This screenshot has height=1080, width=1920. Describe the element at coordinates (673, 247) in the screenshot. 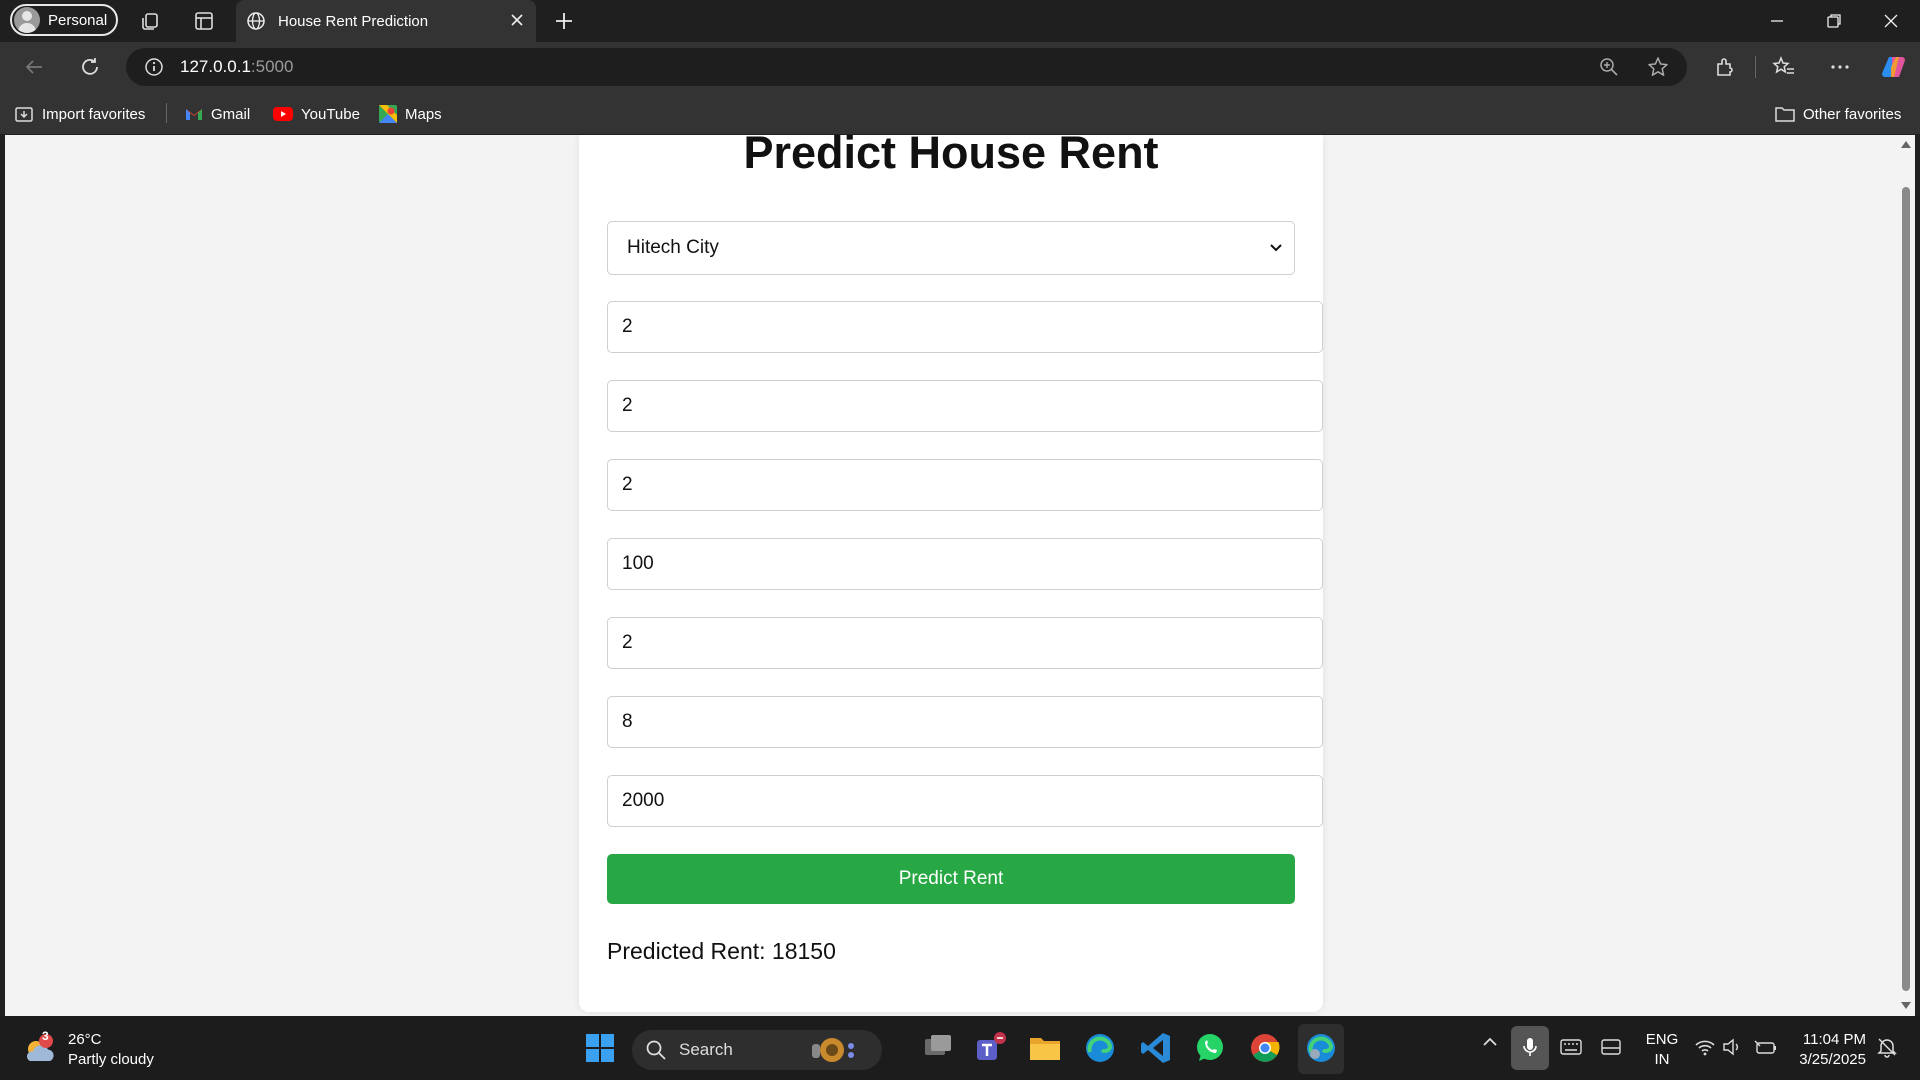

I see `location-select-value: Hitech City` at that location.